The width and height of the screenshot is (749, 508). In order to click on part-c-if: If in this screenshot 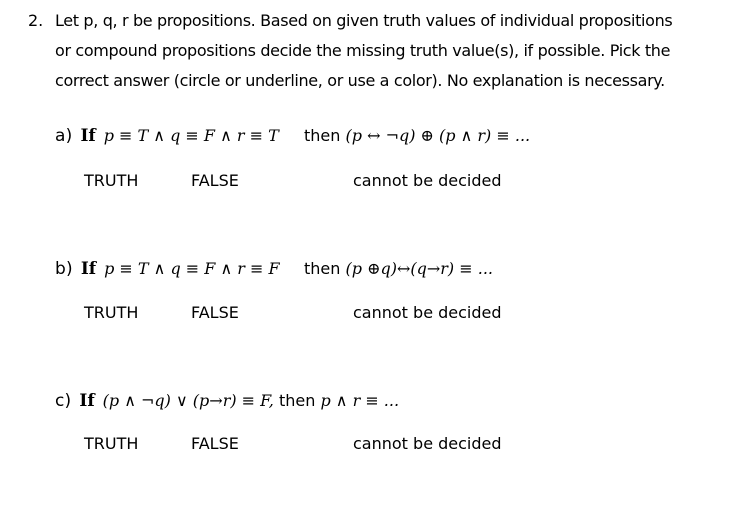, I will do `click(87, 401)`.